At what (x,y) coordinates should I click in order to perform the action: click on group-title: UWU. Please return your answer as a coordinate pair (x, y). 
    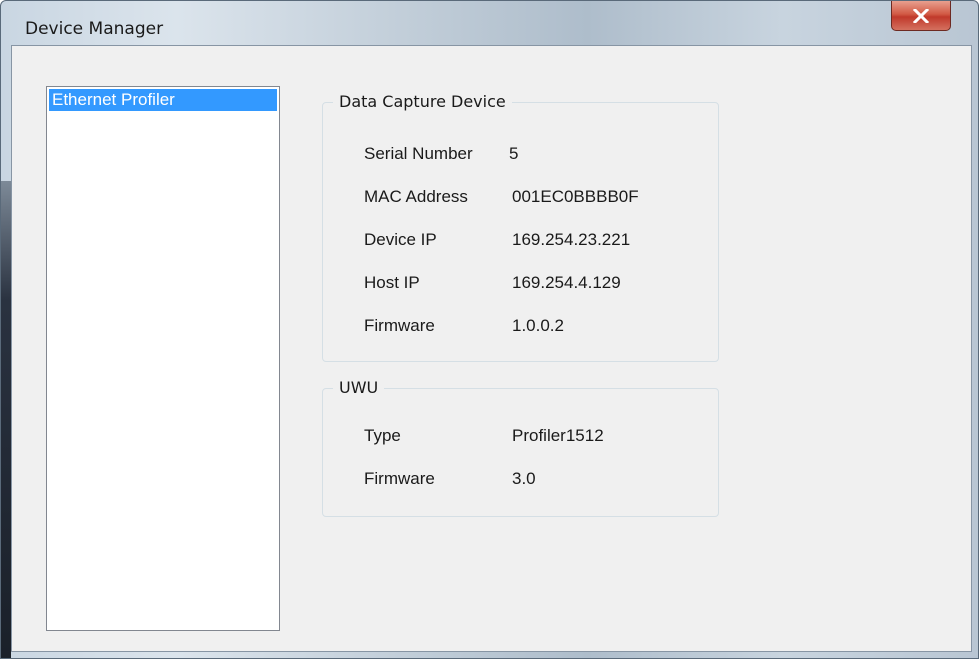
    Looking at the image, I should click on (359, 388).